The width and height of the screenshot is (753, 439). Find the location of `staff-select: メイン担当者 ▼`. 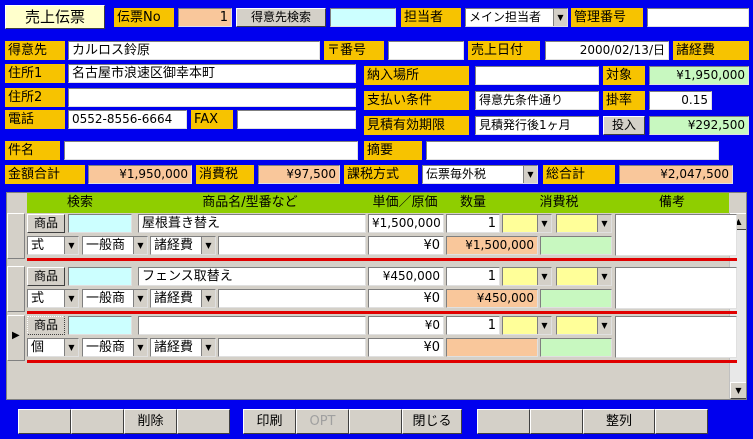

staff-select: メイン担当者 ▼ is located at coordinates (516, 17).